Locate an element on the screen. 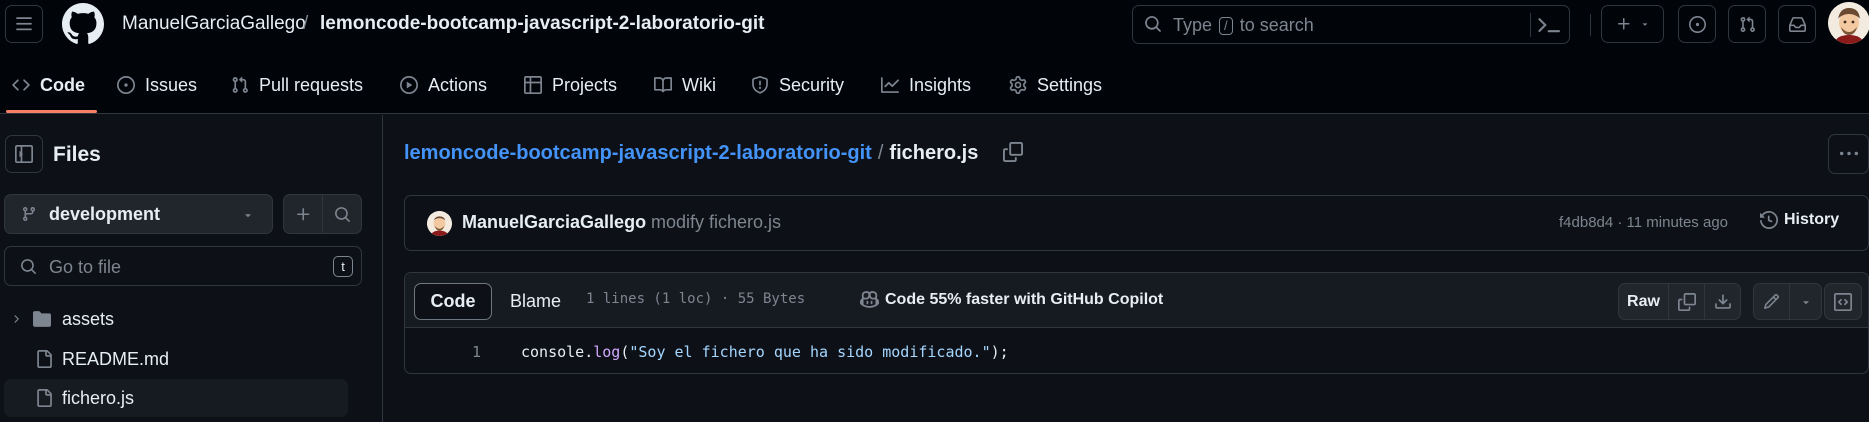 This screenshot has height=422, width=1869. add-file-button is located at coordinates (303, 214).